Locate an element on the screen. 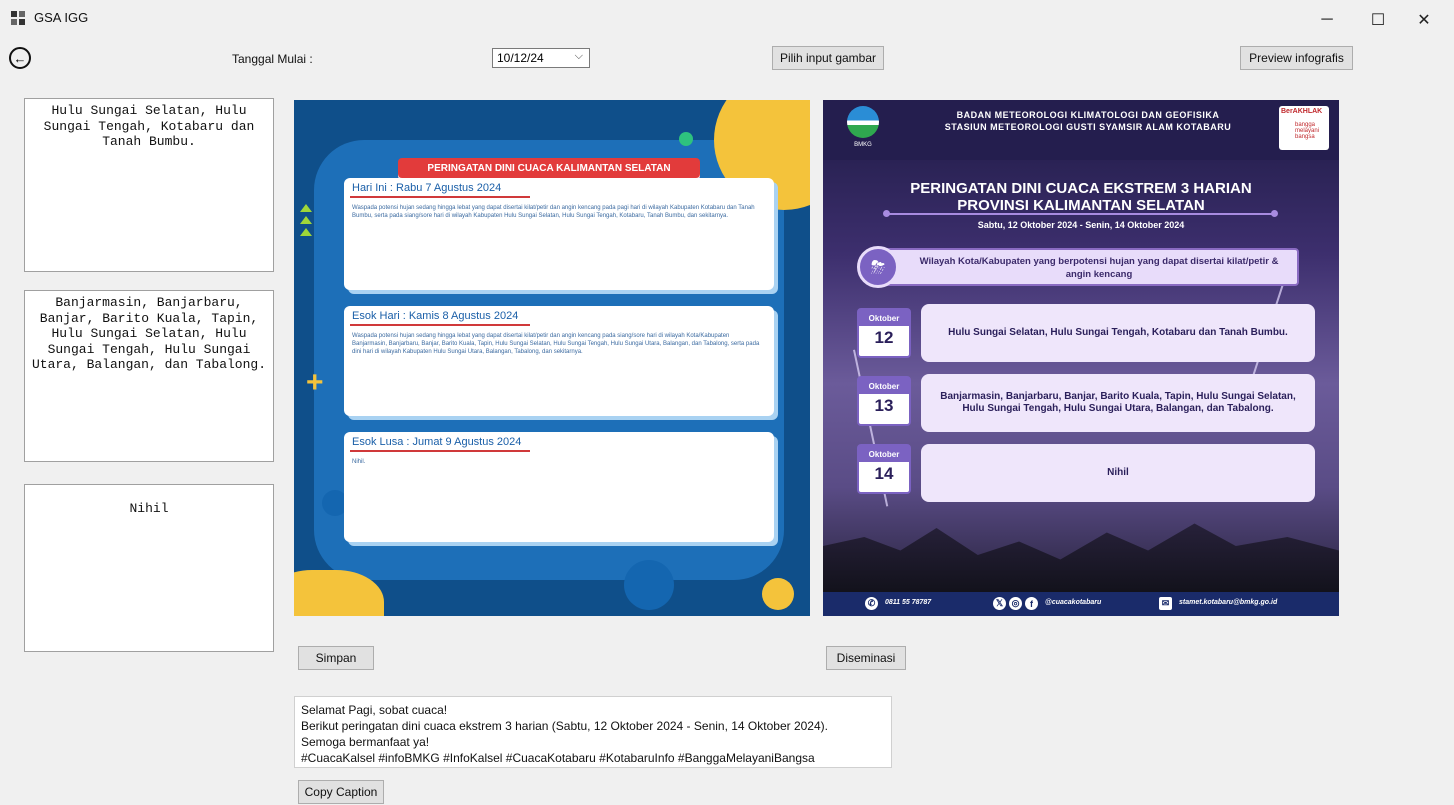  preview-infographic-button: Preview infografis is located at coordinates (1296, 58).